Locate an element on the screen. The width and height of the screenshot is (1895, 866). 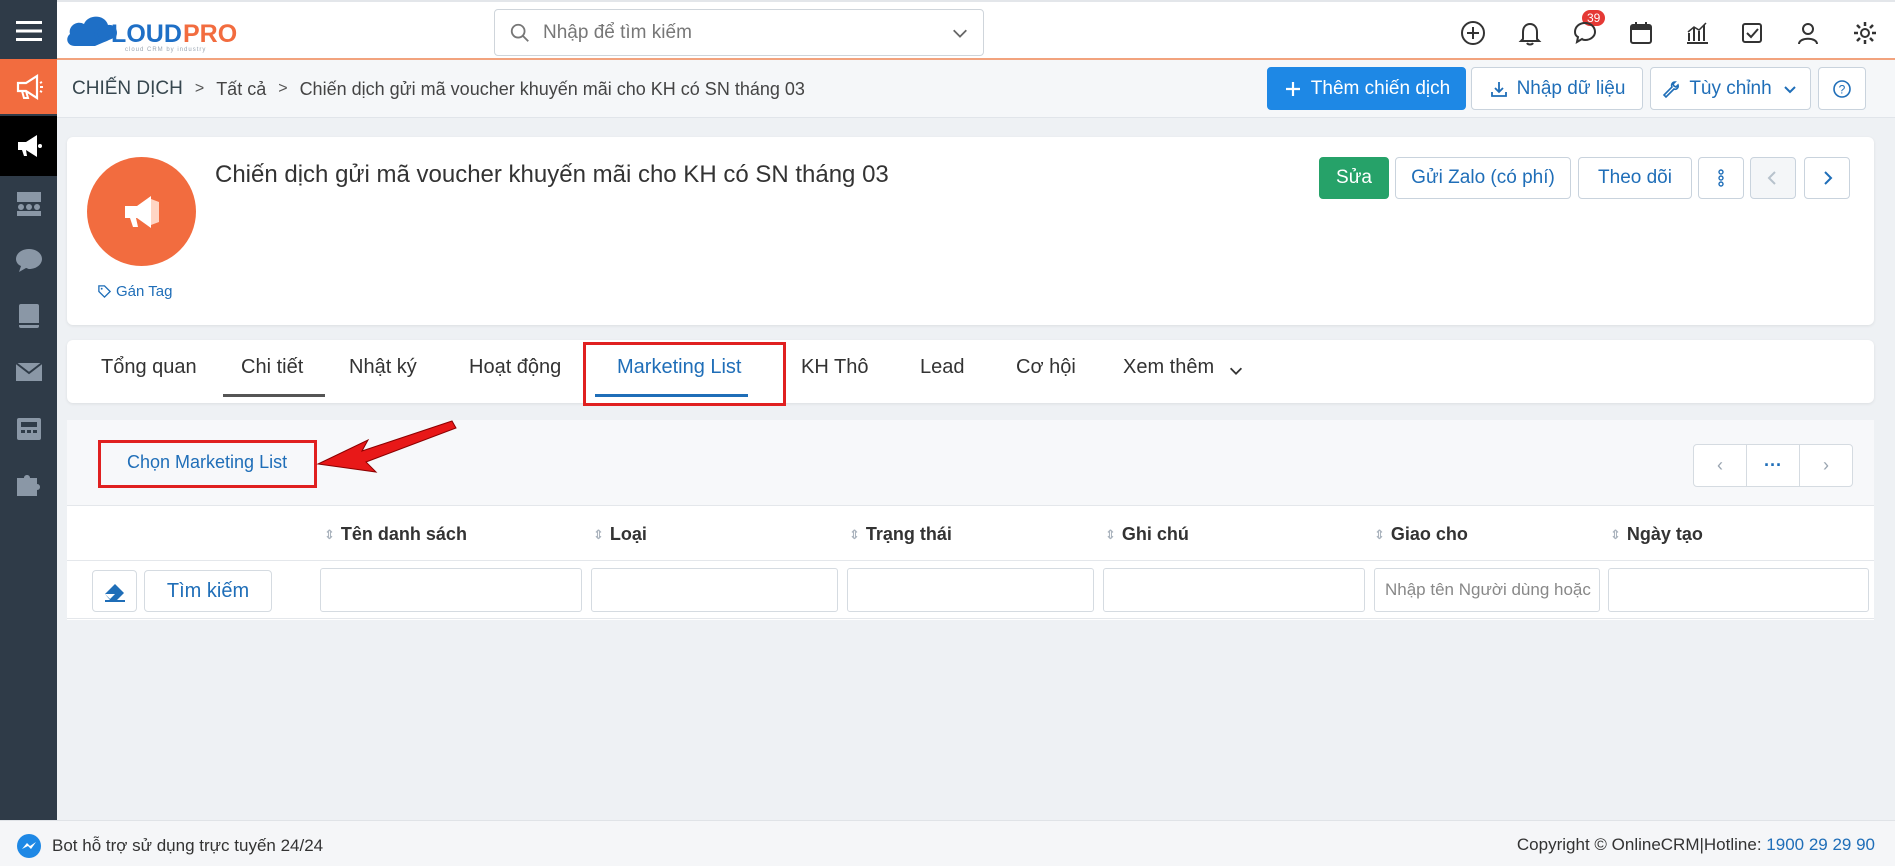
eraser-icon is located at coordinates (114, 593).